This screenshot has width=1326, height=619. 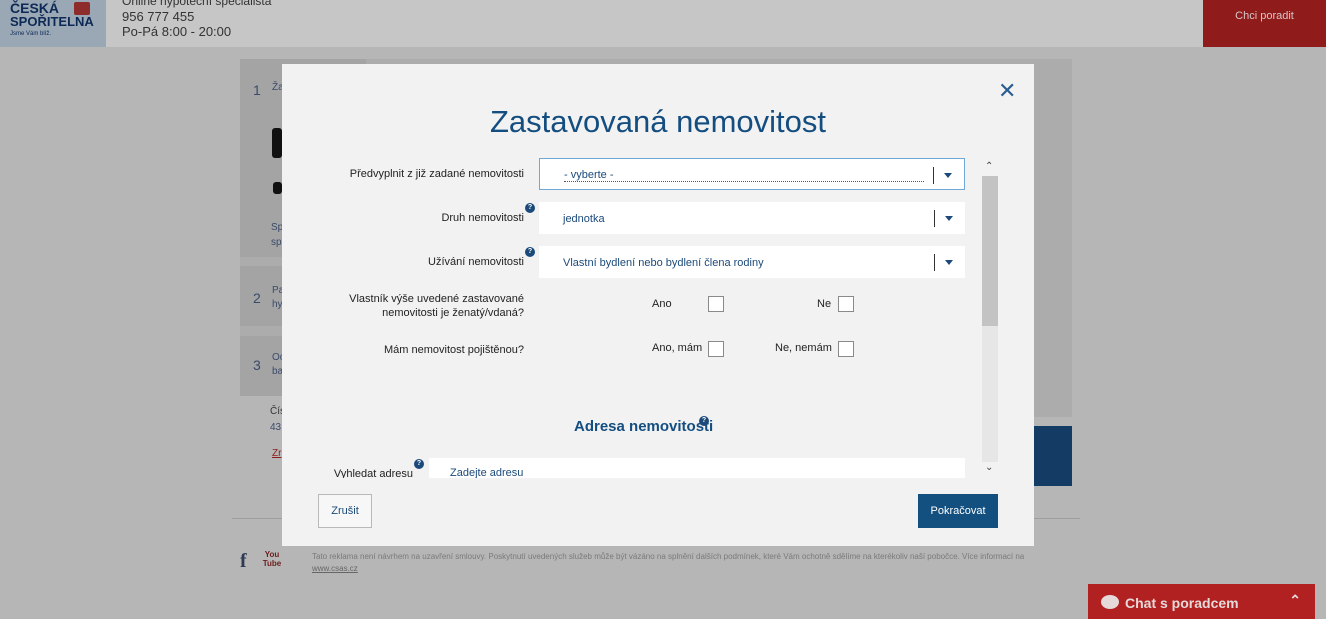 I want to click on insured-no-label: Ne, nemám, so click(x=803, y=348).